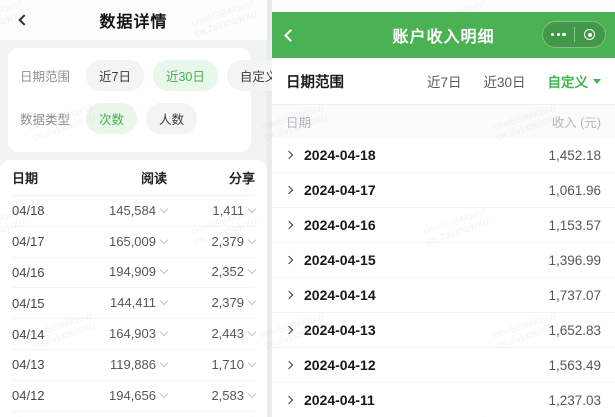  What do you see at coordinates (443, 330) in the screenshot?
I see `income-row: 2024-04-13 1,652.83` at bounding box center [443, 330].